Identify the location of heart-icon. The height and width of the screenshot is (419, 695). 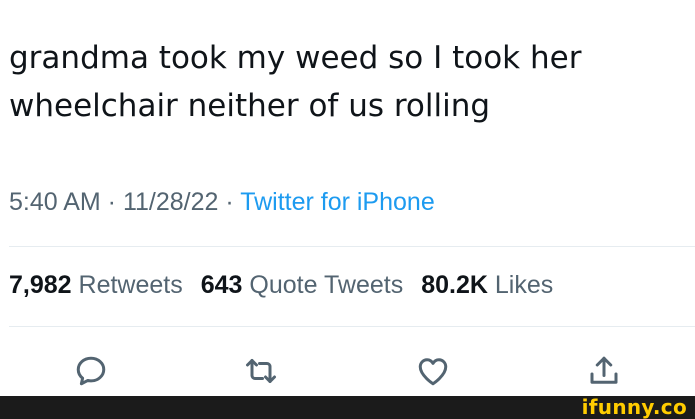
(433, 372).